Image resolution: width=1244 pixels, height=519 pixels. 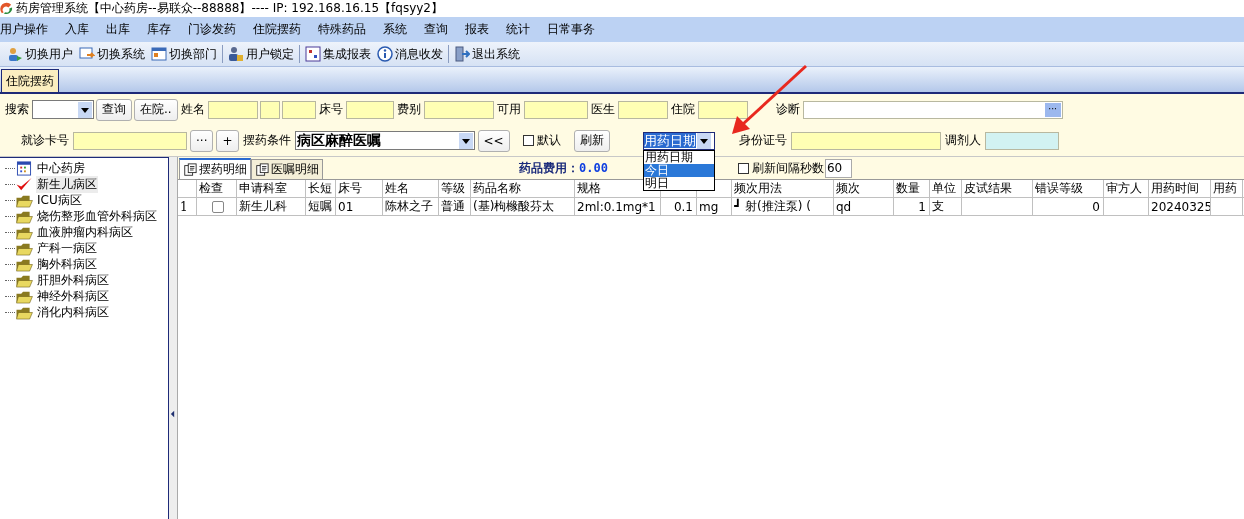 What do you see at coordinates (73, 296) in the screenshot?
I see `tree-item: 神经外科病区` at bounding box center [73, 296].